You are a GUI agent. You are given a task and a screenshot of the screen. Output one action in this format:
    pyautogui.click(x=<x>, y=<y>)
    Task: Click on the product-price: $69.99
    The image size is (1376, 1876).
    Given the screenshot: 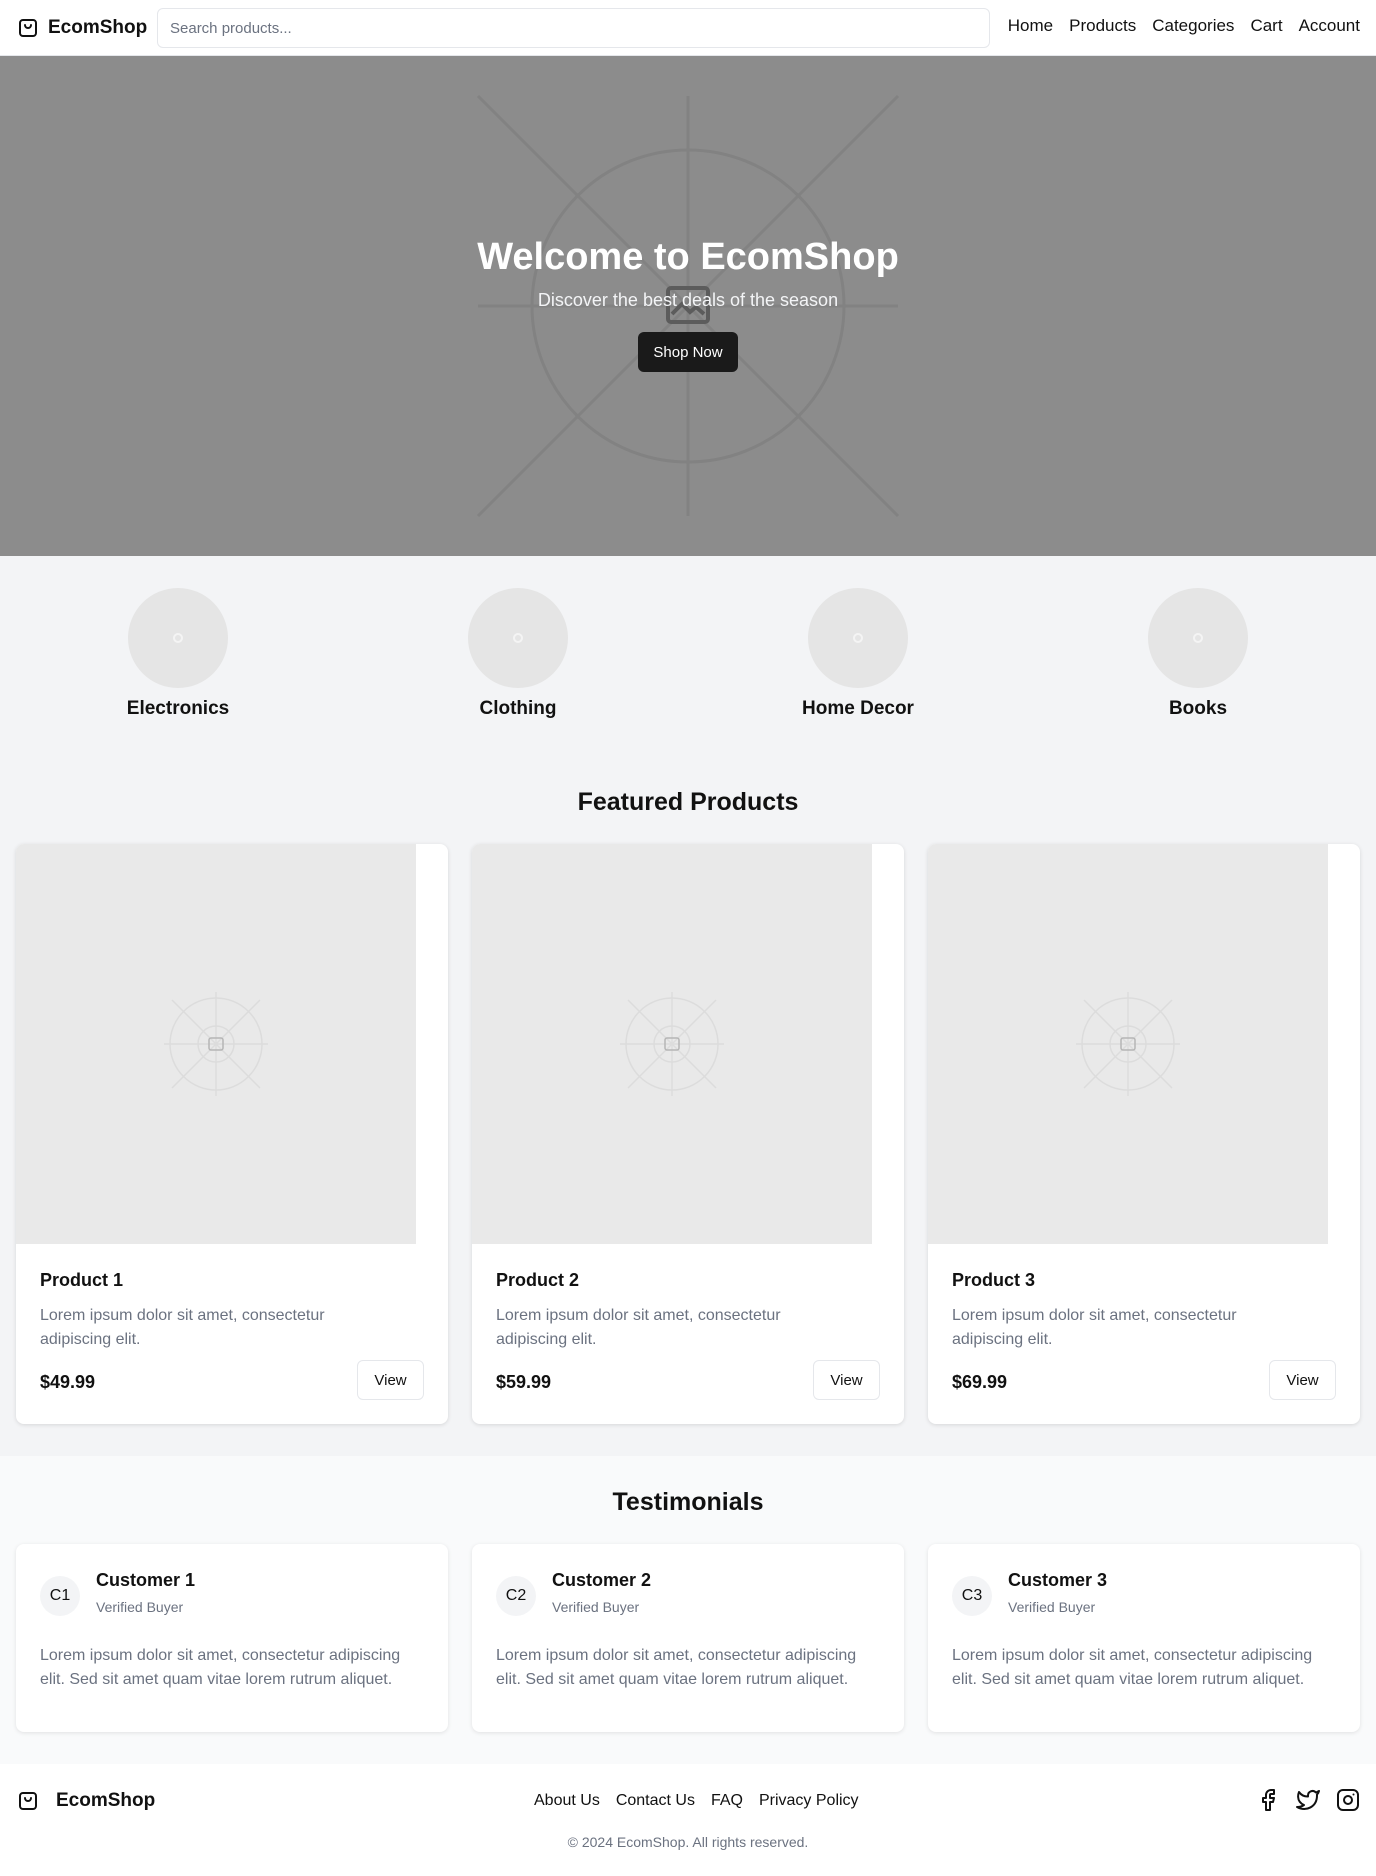 What is the action you would take?
    pyautogui.click(x=980, y=1382)
    